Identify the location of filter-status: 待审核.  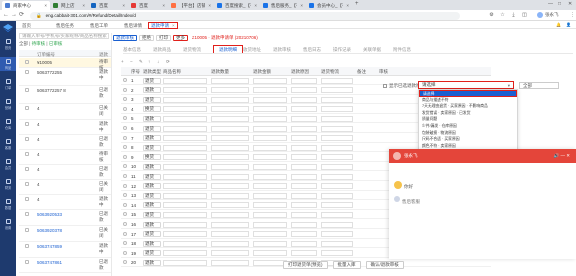
(39, 43).